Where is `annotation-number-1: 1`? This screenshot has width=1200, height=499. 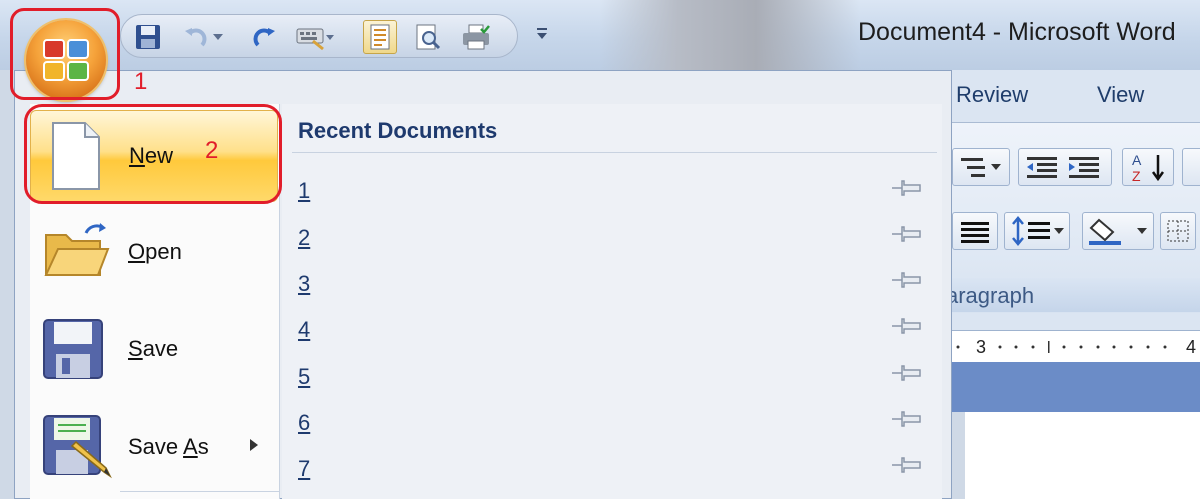 annotation-number-1: 1 is located at coordinates (141, 81).